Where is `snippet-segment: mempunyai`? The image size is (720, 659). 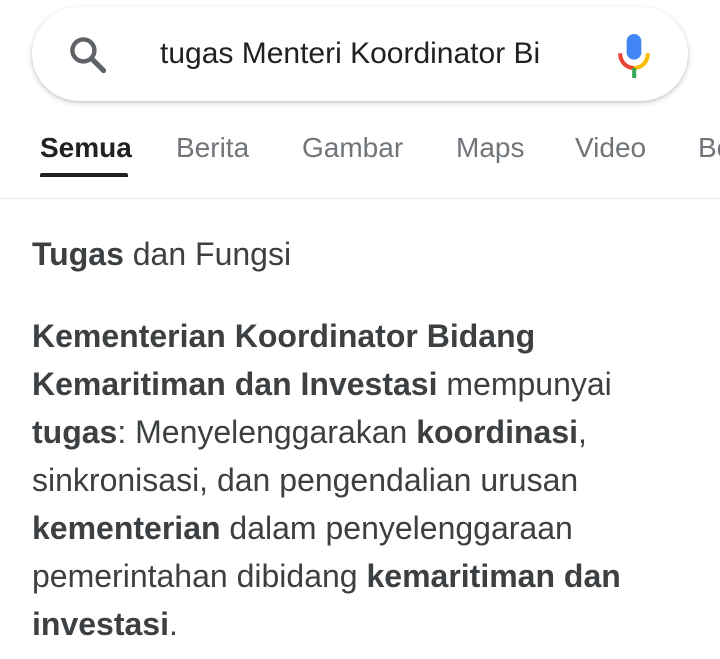
snippet-segment: mempunyai is located at coordinates (524, 384).